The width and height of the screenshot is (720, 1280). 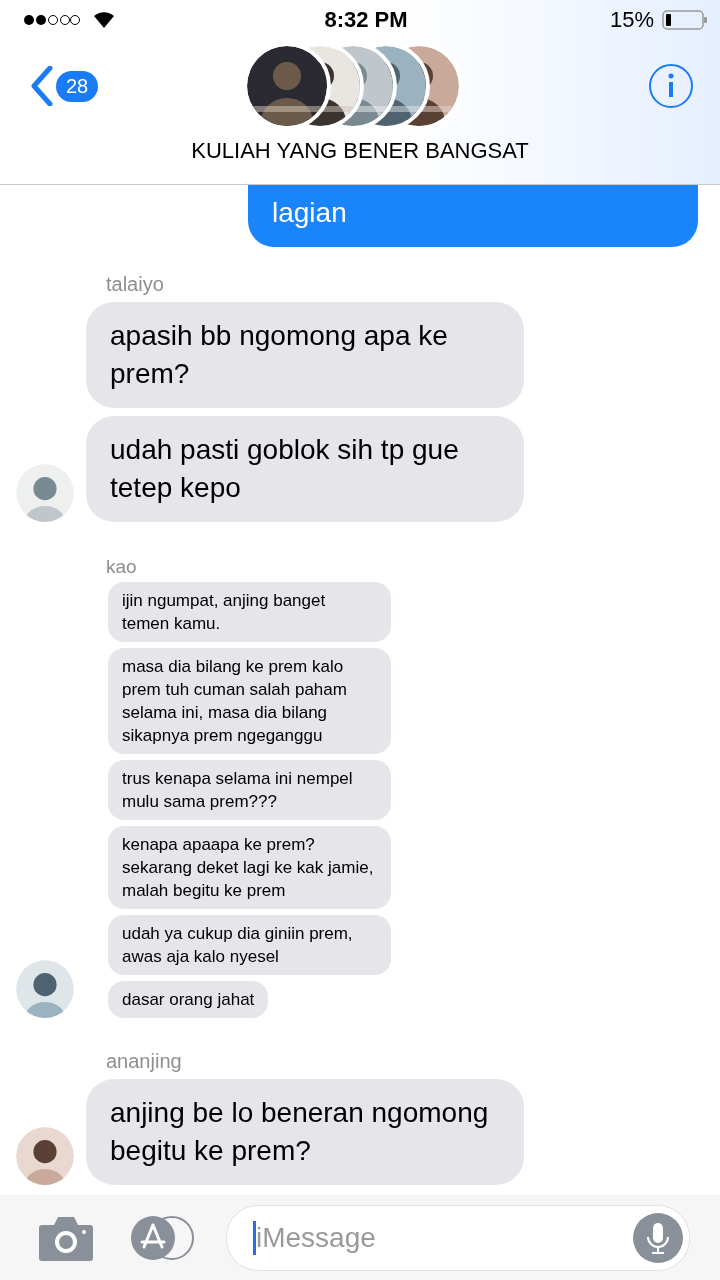 What do you see at coordinates (42, 86) in the screenshot?
I see `chevron-left-icon` at bounding box center [42, 86].